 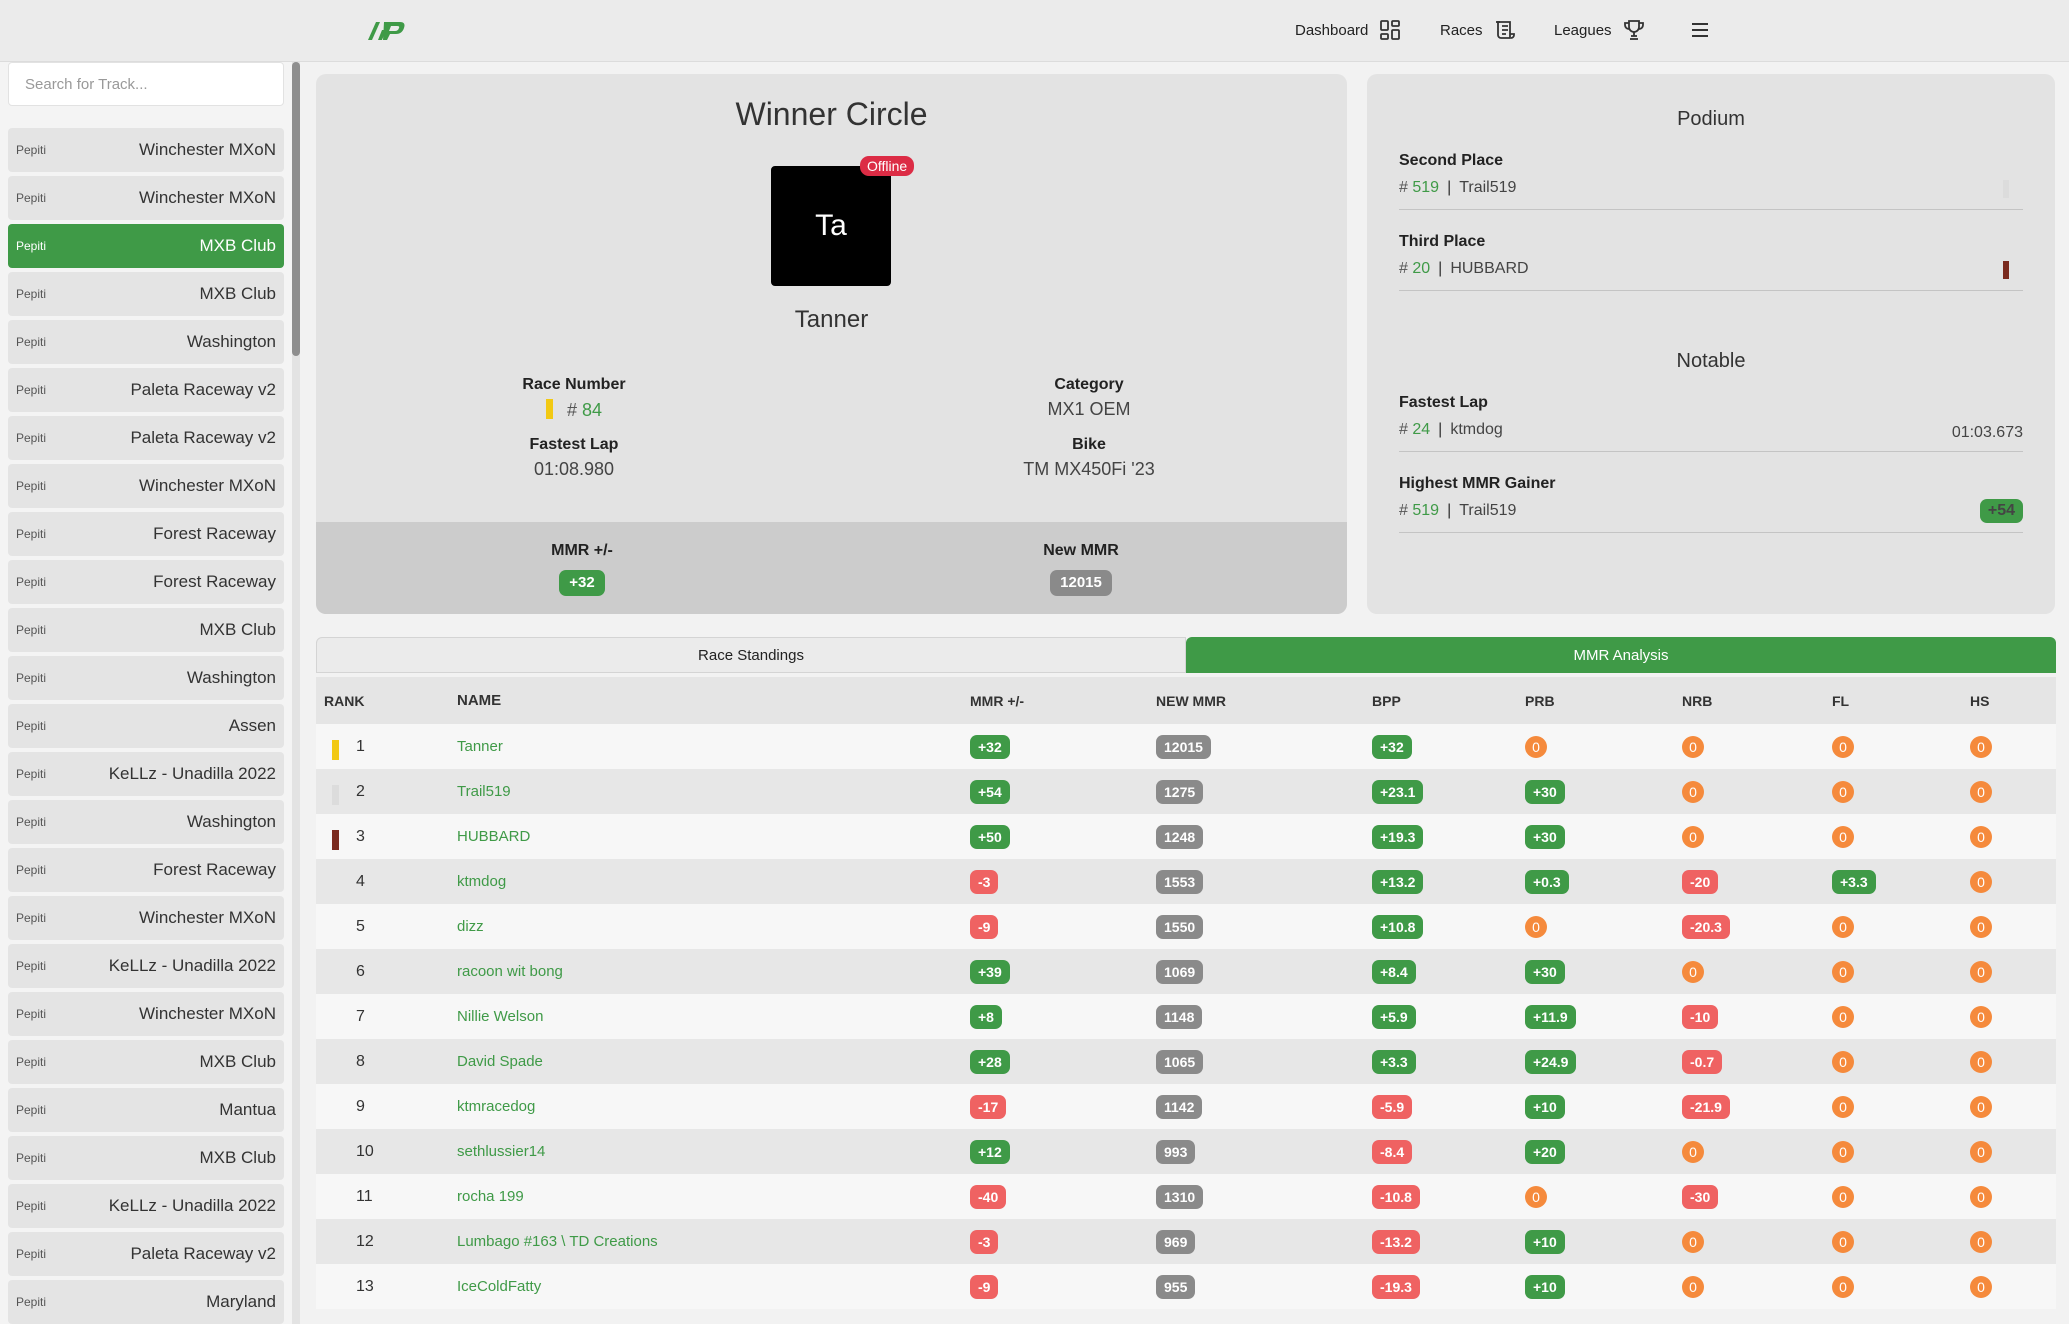 What do you see at coordinates (1421, 268) in the screenshot?
I see `third-place-number: 20` at bounding box center [1421, 268].